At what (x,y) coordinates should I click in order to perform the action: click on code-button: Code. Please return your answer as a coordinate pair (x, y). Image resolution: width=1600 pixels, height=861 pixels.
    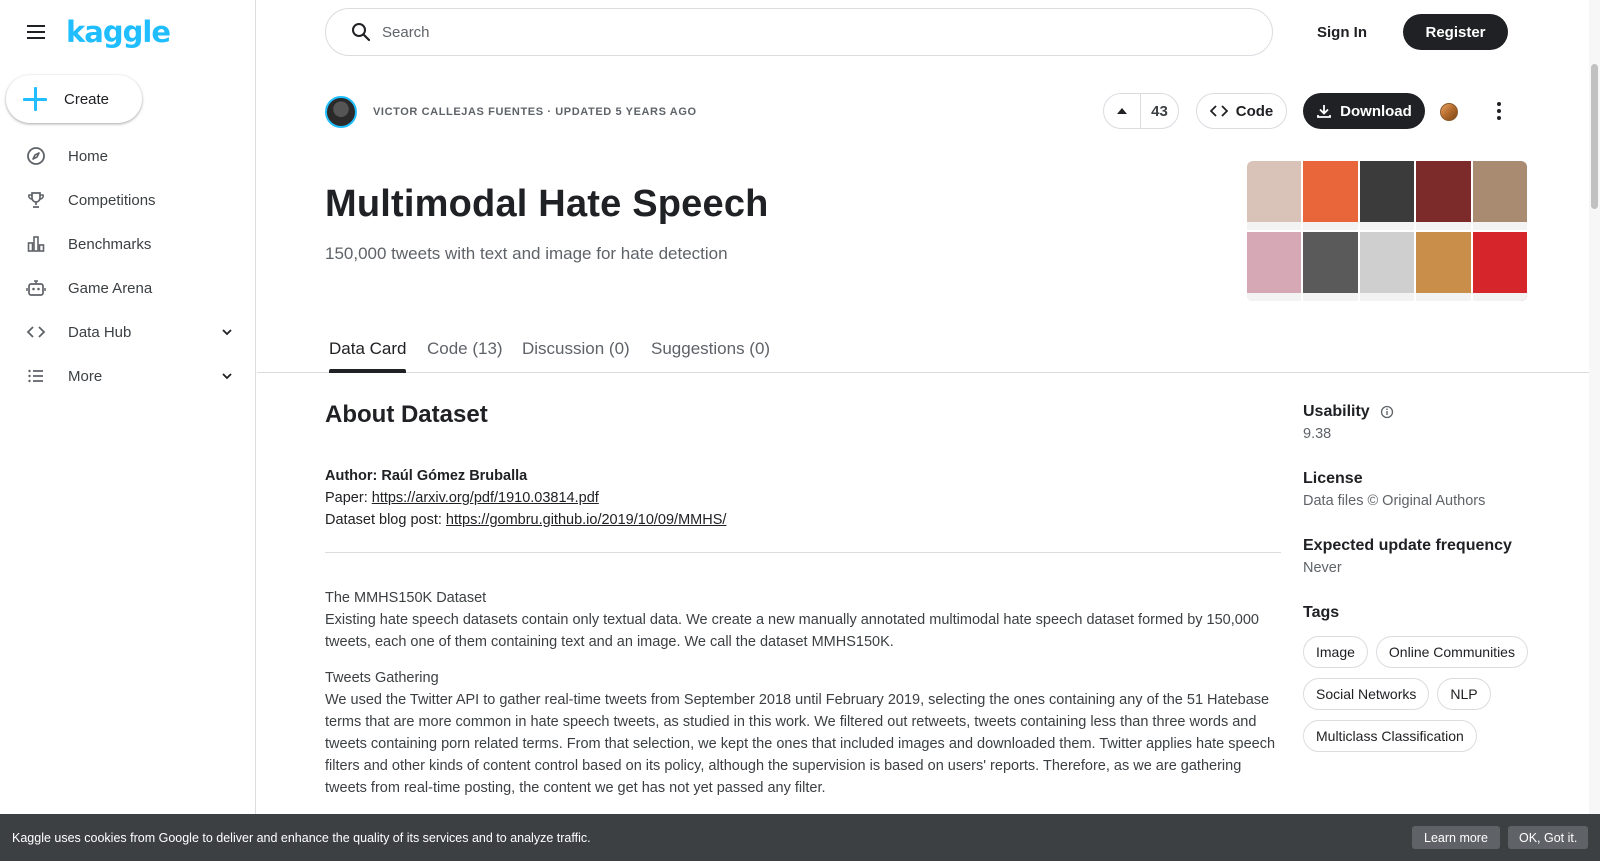
    Looking at the image, I should click on (1241, 111).